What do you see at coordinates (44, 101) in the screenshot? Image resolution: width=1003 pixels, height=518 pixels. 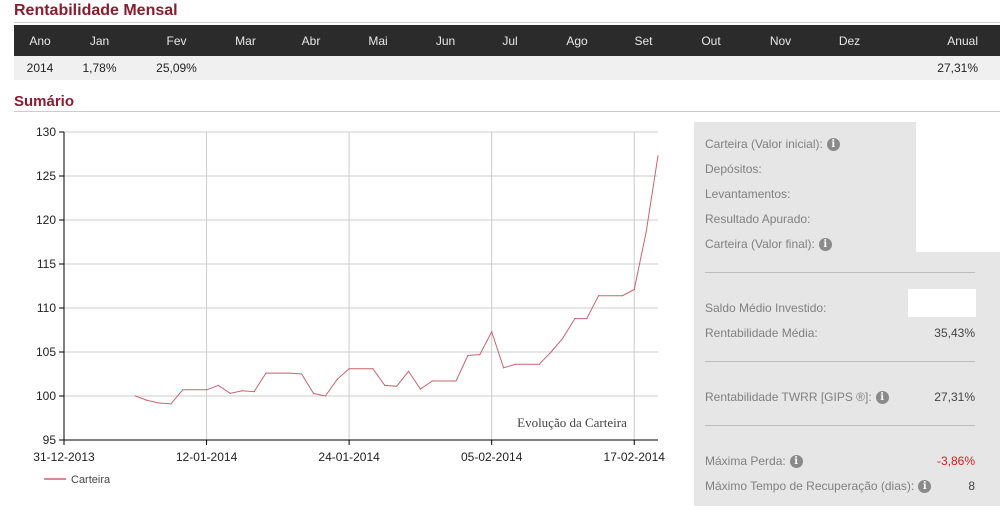 I see `summary-title: Sumário` at bounding box center [44, 101].